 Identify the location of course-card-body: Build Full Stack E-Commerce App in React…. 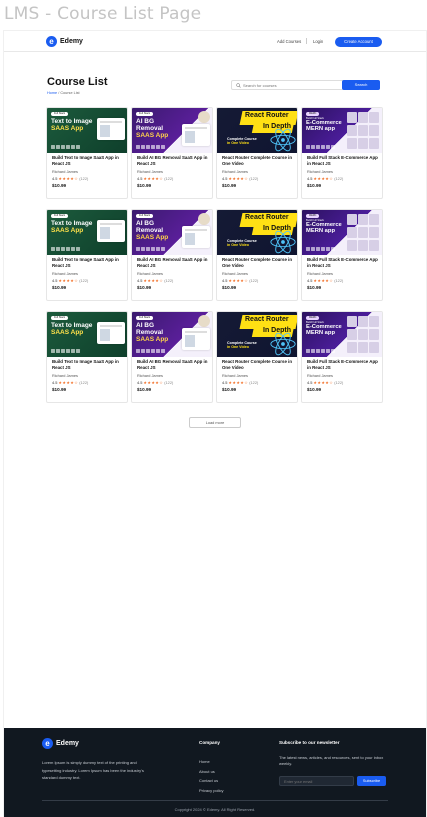
(342, 375).